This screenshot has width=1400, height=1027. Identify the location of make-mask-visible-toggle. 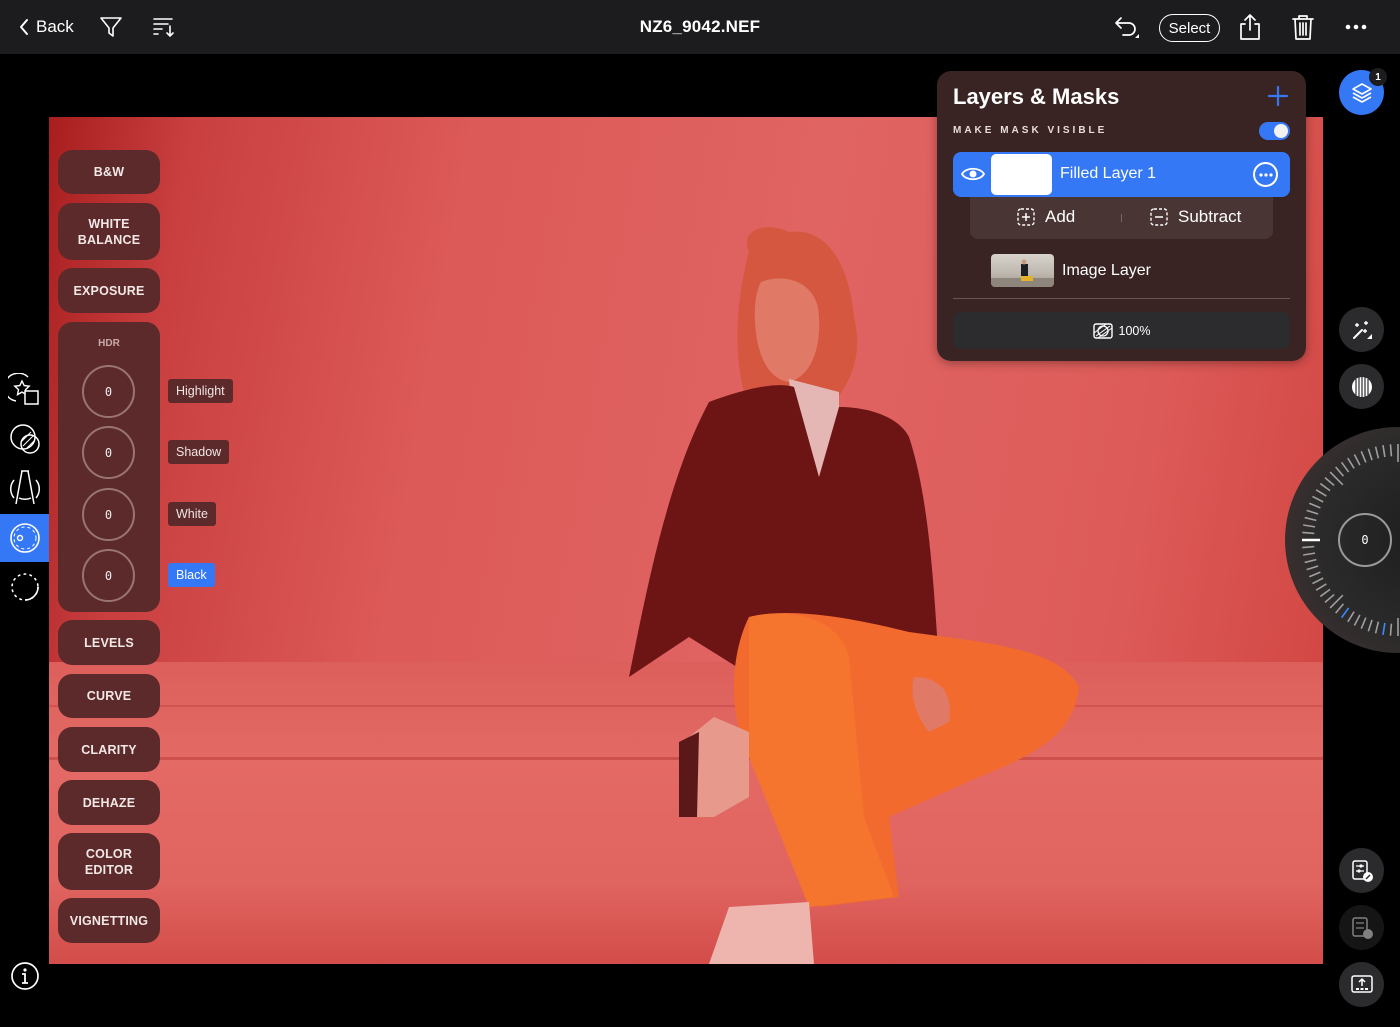
(1274, 131).